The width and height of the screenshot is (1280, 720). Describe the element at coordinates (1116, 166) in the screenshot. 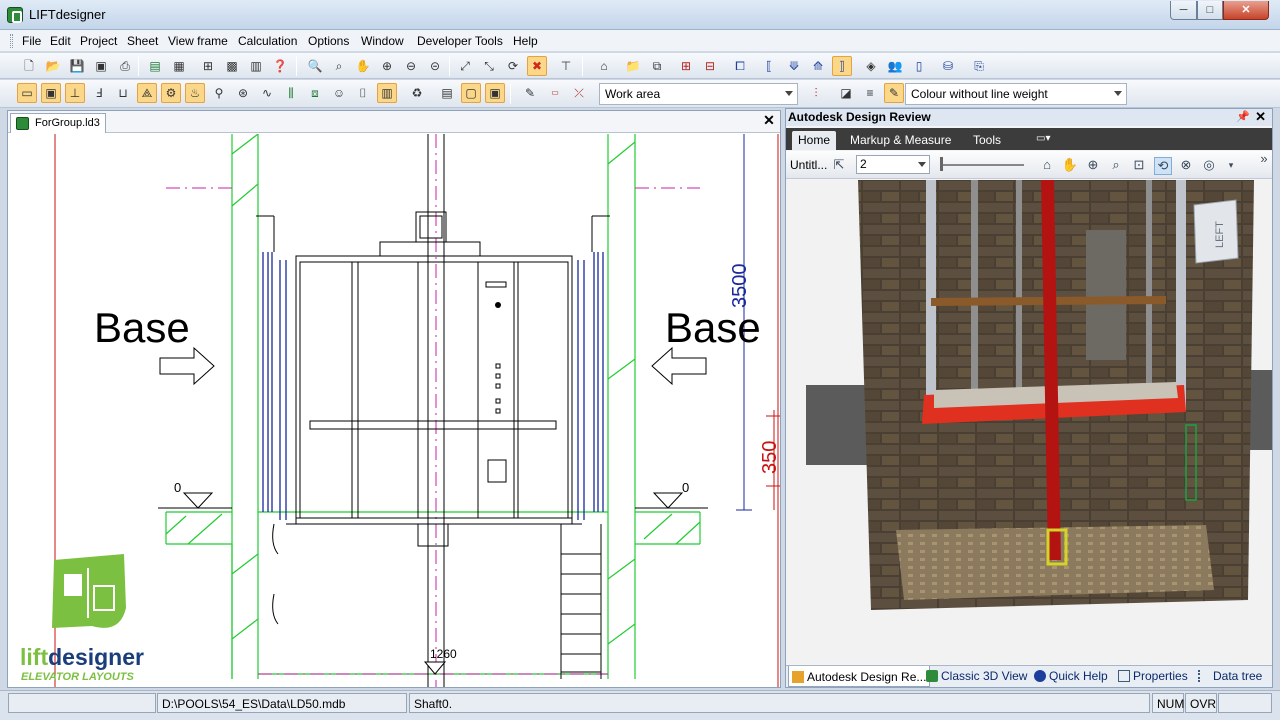

I see `zoom-rectangle-icon: ⌕` at that location.